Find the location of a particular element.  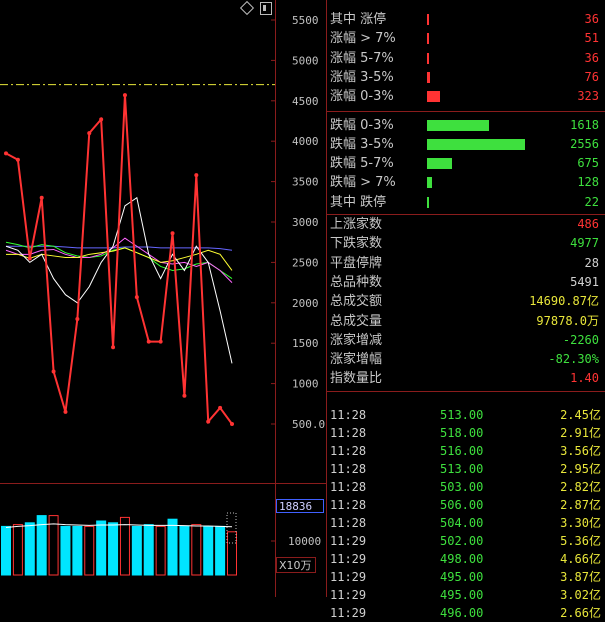

stat-label: 跌幅 > 7% is located at coordinates (363, 183).